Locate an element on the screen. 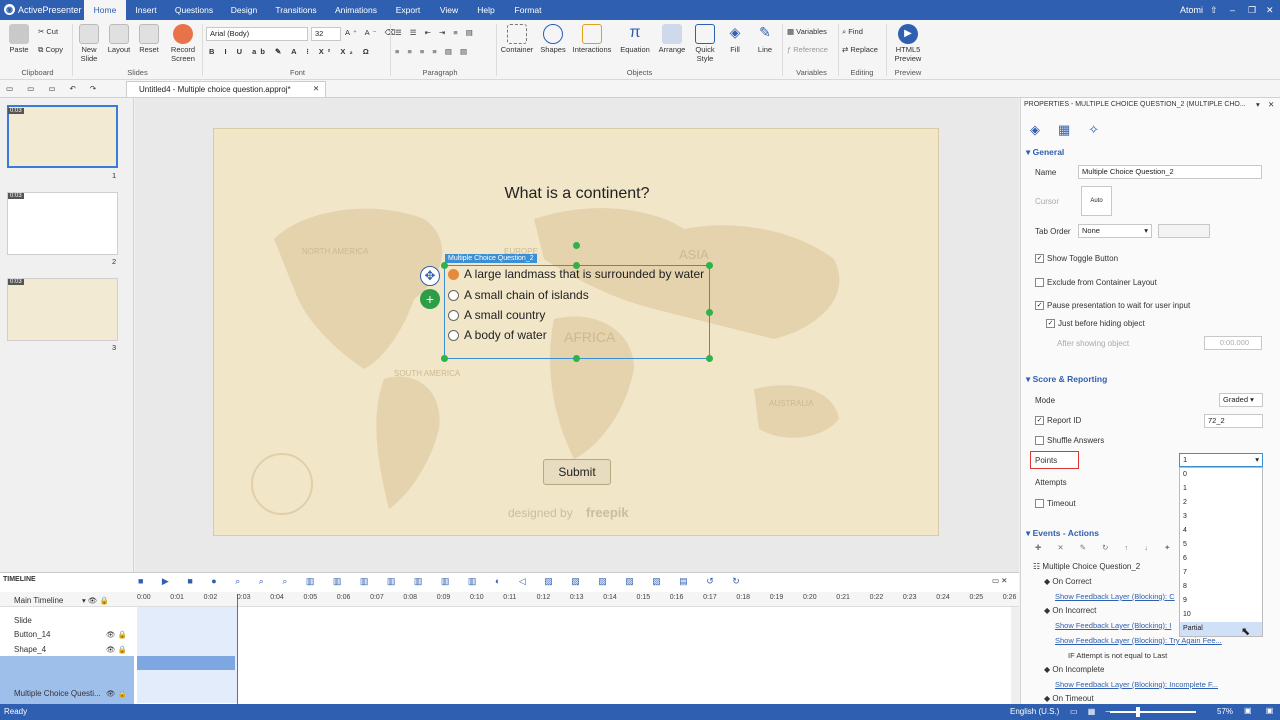 The image size is (1280, 720). tab-design: Design is located at coordinates (244, 10).